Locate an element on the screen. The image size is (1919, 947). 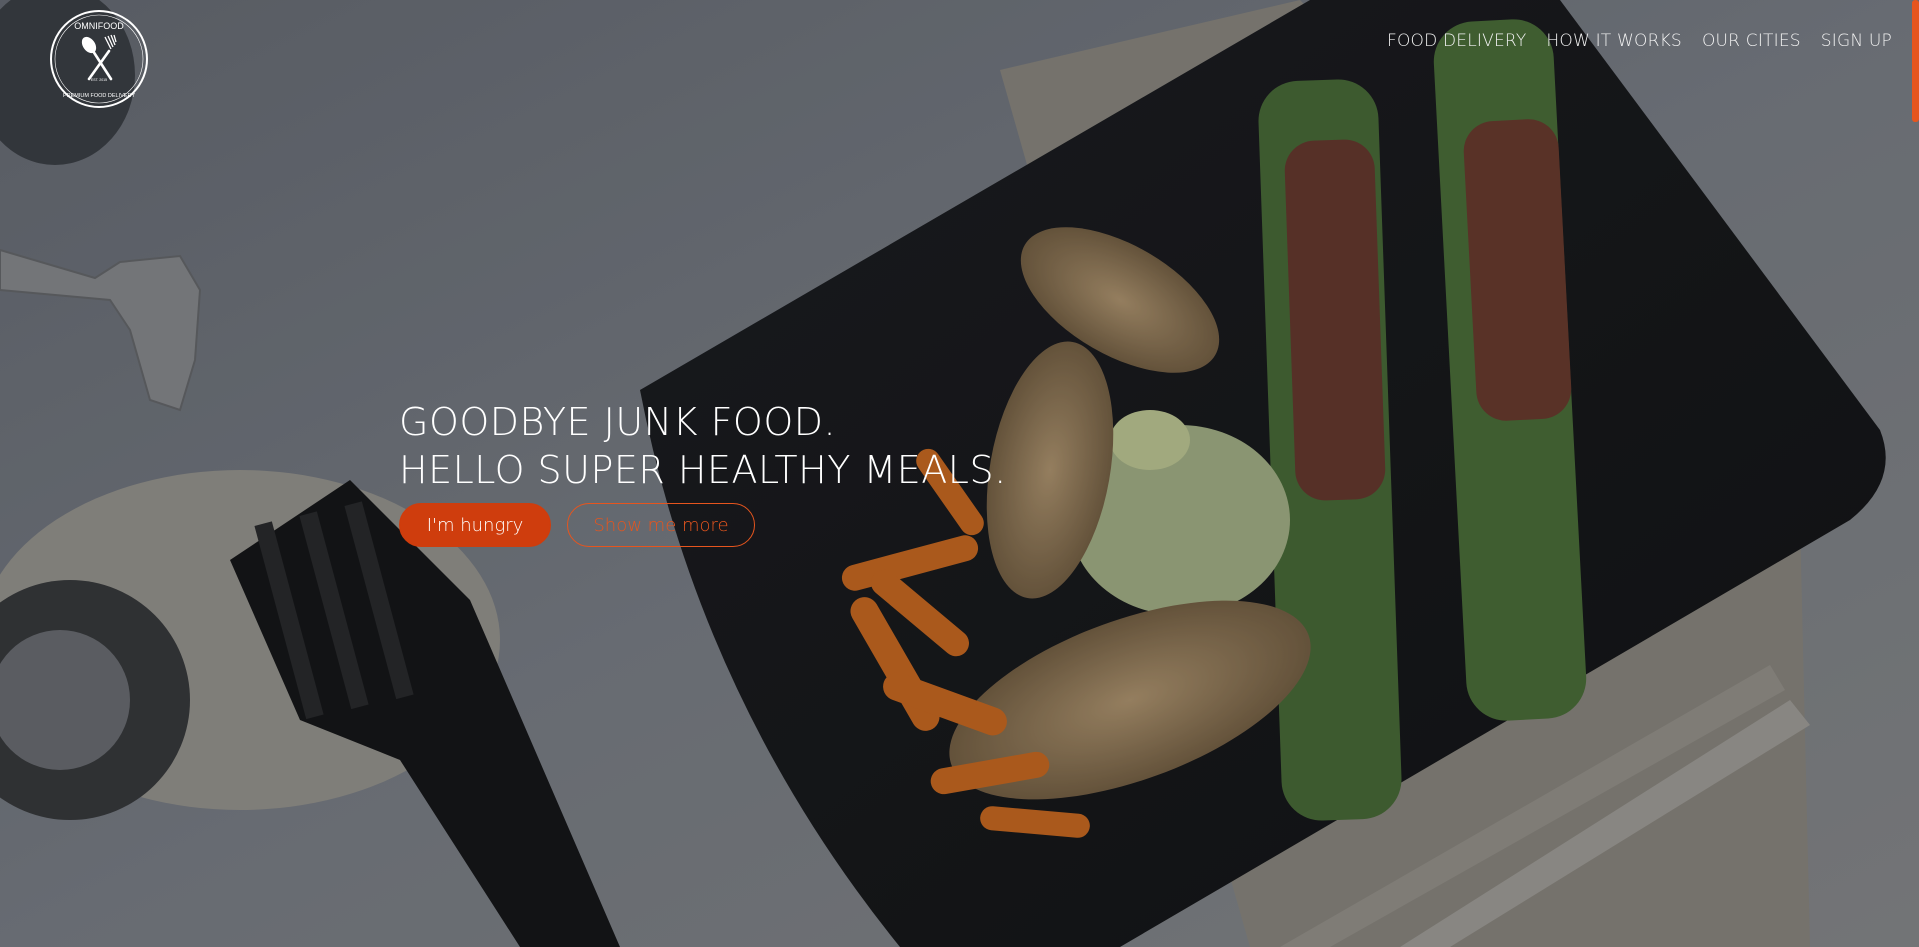
im-hungry-button: I'm hungry is located at coordinates (475, 525).